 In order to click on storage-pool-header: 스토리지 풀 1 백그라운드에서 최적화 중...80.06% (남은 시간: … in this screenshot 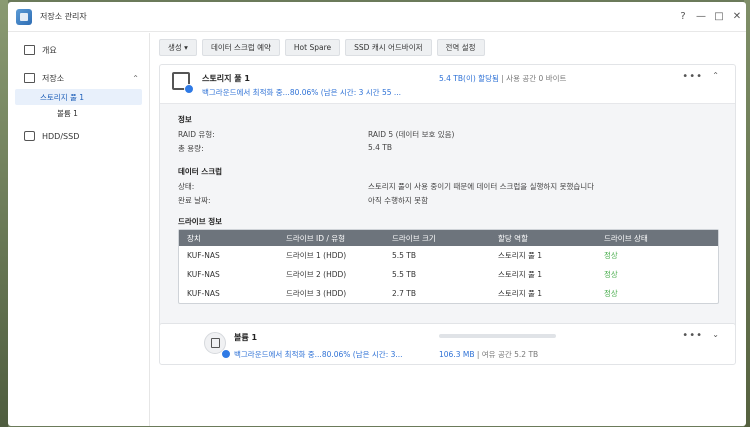, I will do `click(447, 83)`.